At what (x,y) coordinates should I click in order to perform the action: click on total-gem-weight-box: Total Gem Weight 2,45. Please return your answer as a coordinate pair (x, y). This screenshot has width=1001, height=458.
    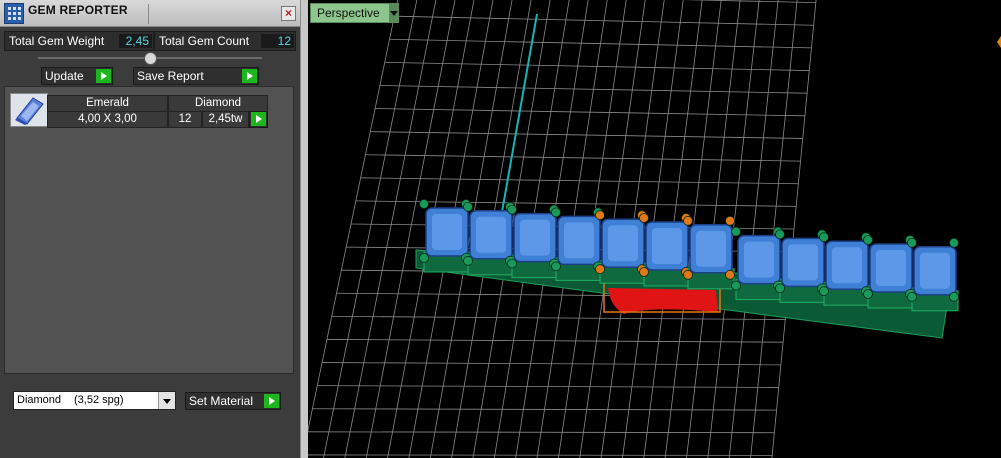
    Looking at the image, I should click on (79, 41).